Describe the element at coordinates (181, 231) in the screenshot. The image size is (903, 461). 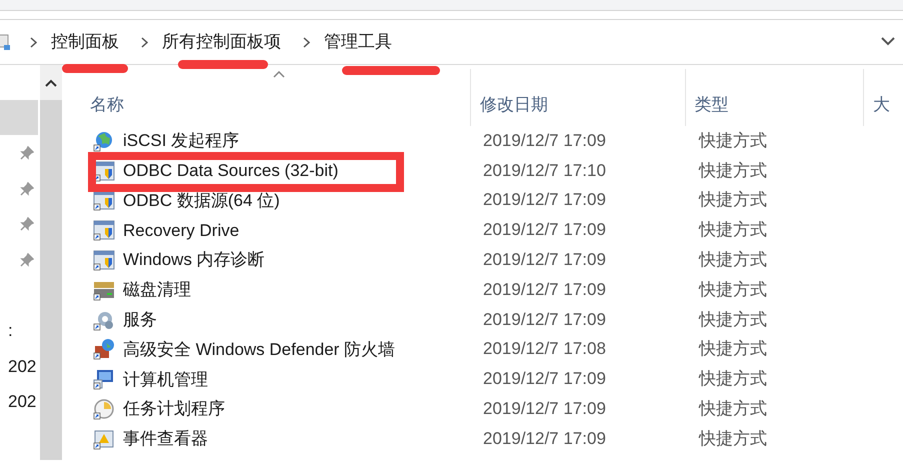
I see `file-name: Recovery Drive` at that location.